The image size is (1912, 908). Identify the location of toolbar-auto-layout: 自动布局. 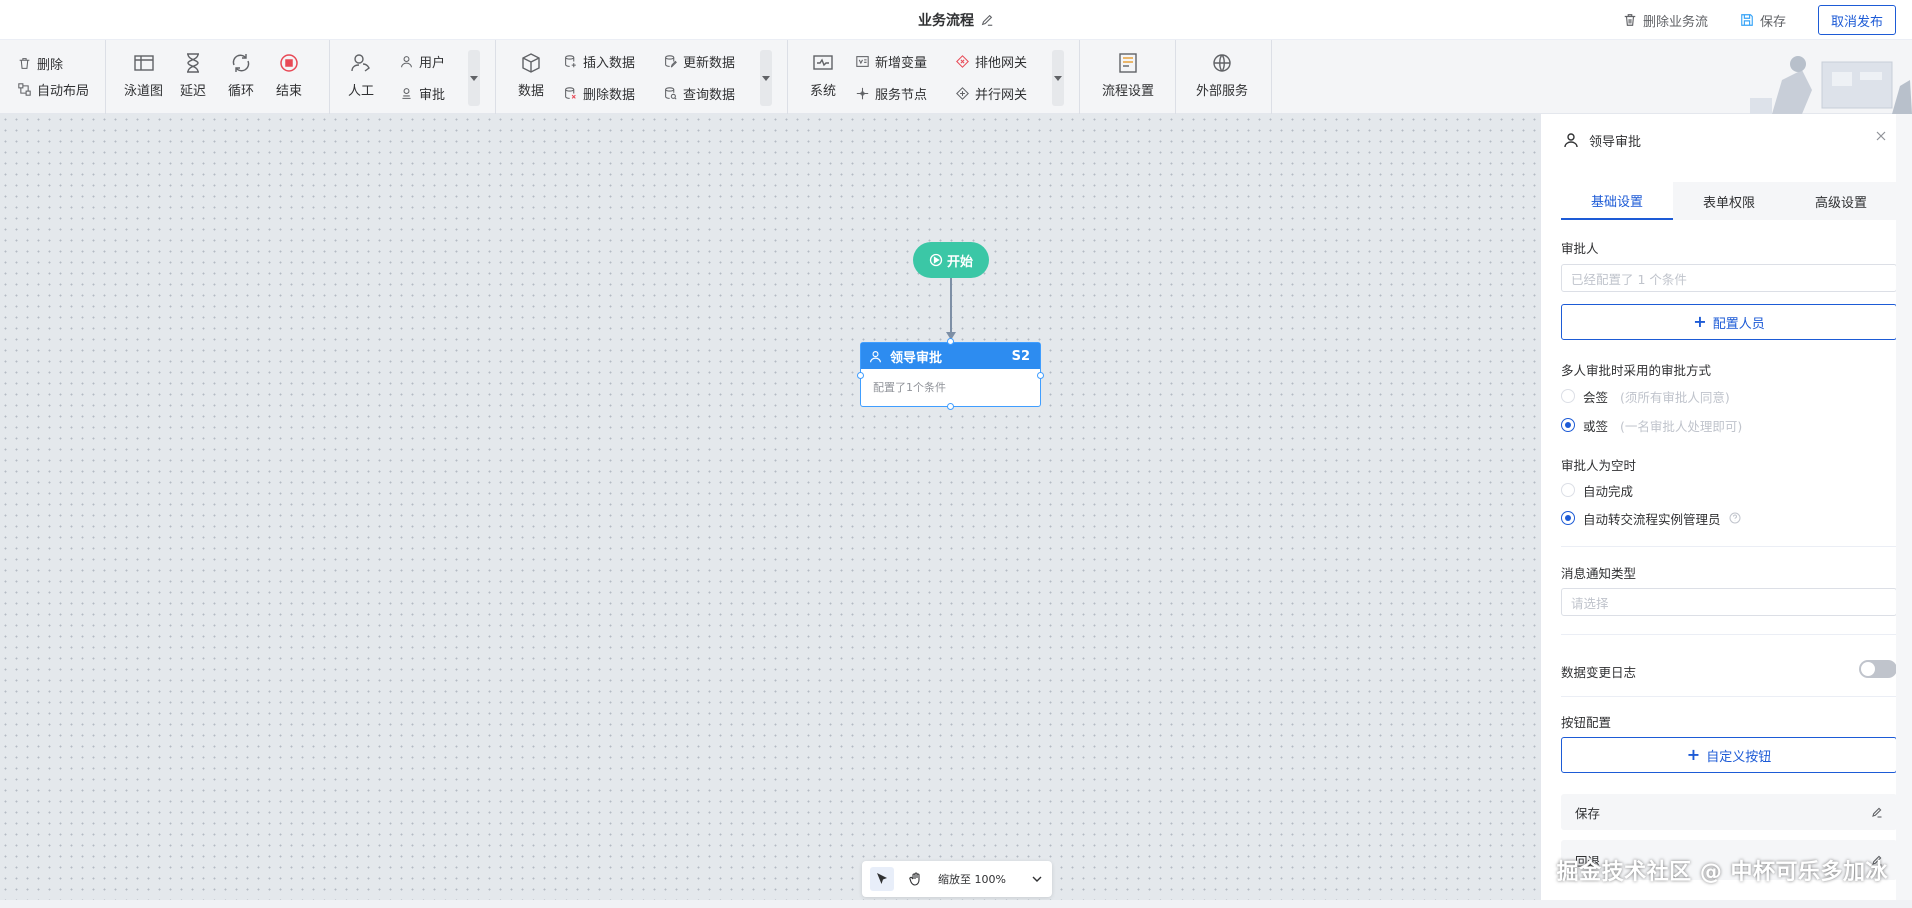
(54, 89).